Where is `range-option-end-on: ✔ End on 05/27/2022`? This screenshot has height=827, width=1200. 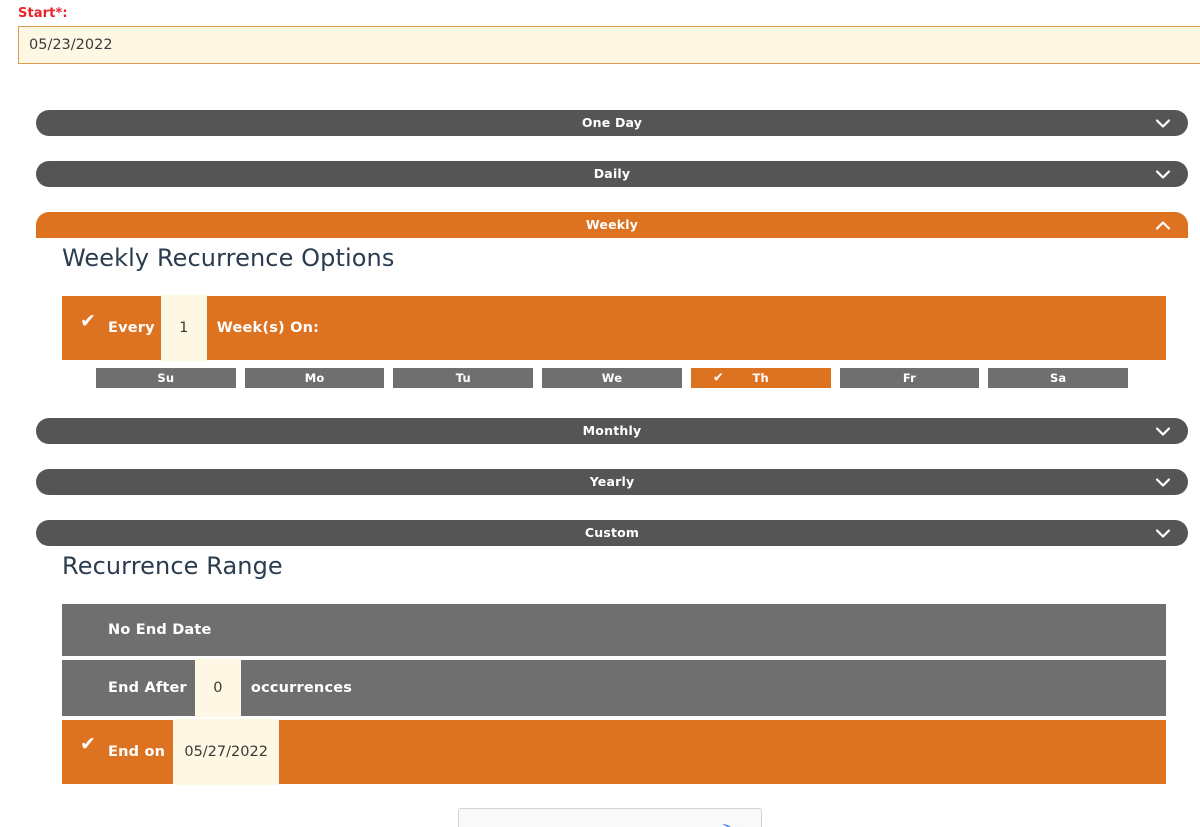 range-option-end-on: ✔ End on 05/27/2022 is located at coordinates (614, 752).